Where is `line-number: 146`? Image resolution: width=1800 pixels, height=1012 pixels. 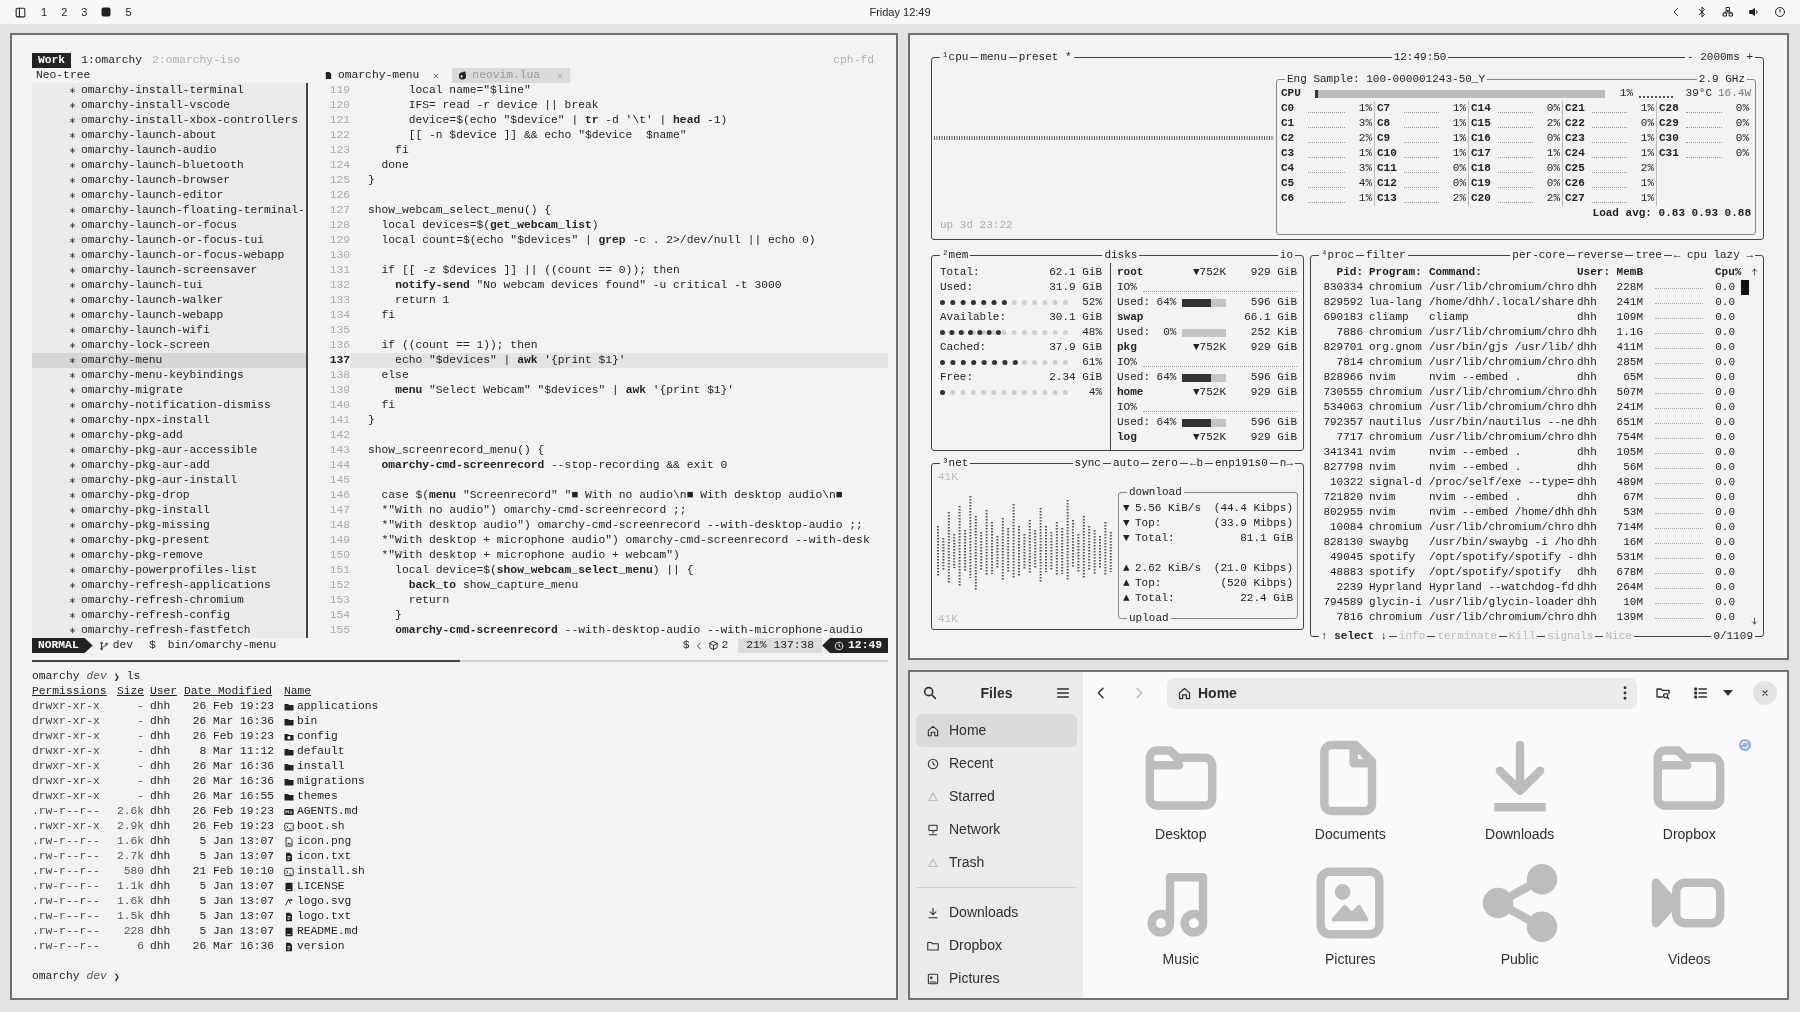
line-number: 146 is located at coordinates (339, 495).